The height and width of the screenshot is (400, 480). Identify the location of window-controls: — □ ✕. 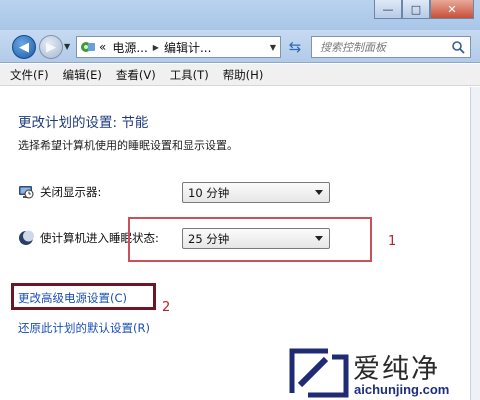
(424, 9).